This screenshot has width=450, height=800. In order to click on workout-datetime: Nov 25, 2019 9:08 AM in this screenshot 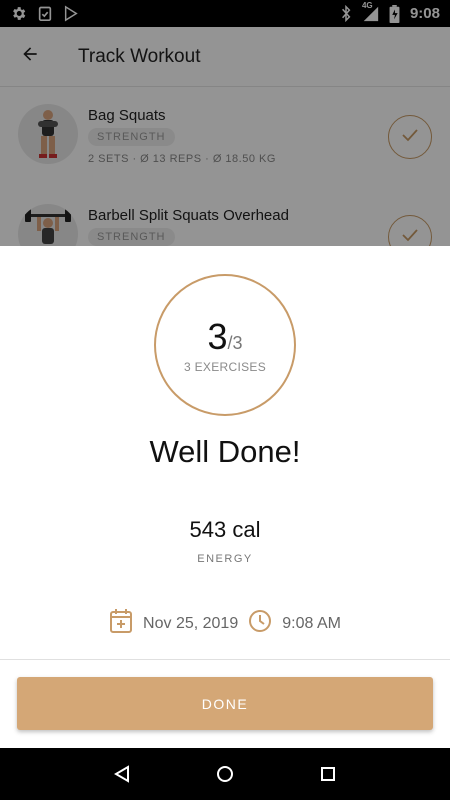, I will do `click(225, 623)`.